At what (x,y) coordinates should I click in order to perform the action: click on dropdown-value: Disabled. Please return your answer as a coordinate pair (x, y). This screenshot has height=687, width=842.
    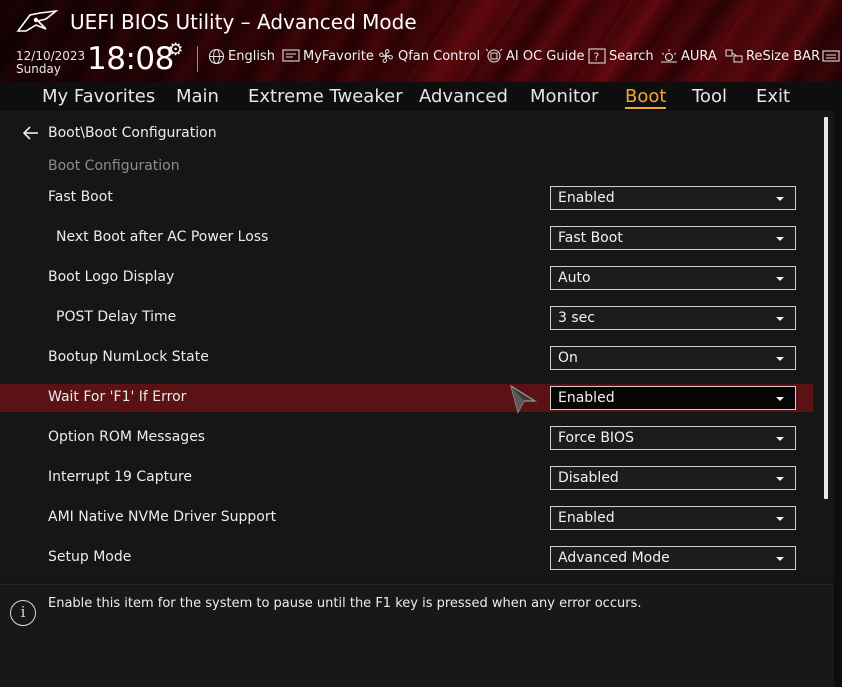
    Looking at the image, I should click on (588, 478).